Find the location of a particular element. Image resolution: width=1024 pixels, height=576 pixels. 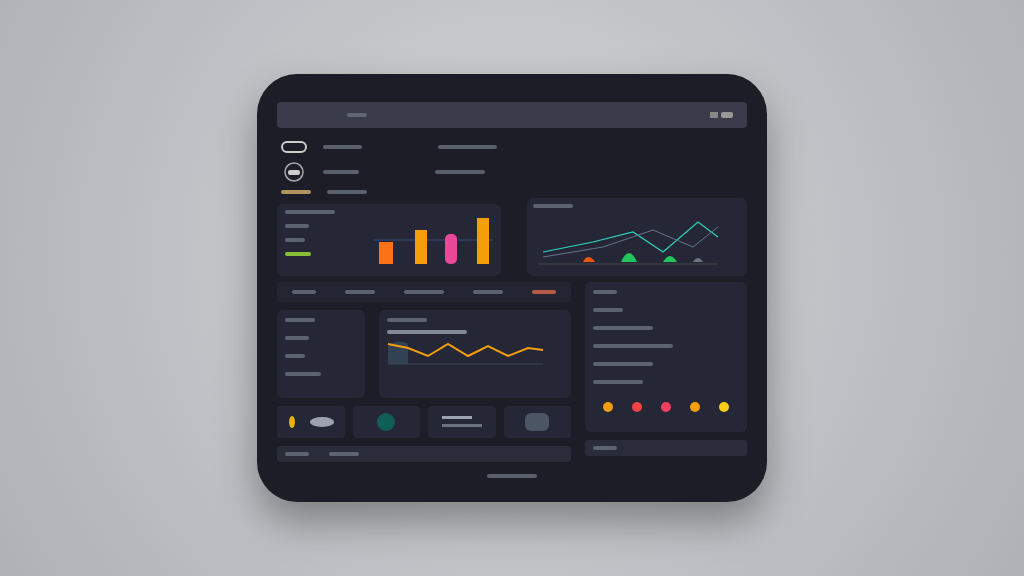

avatar-icon is located at coordinates (294, 172).